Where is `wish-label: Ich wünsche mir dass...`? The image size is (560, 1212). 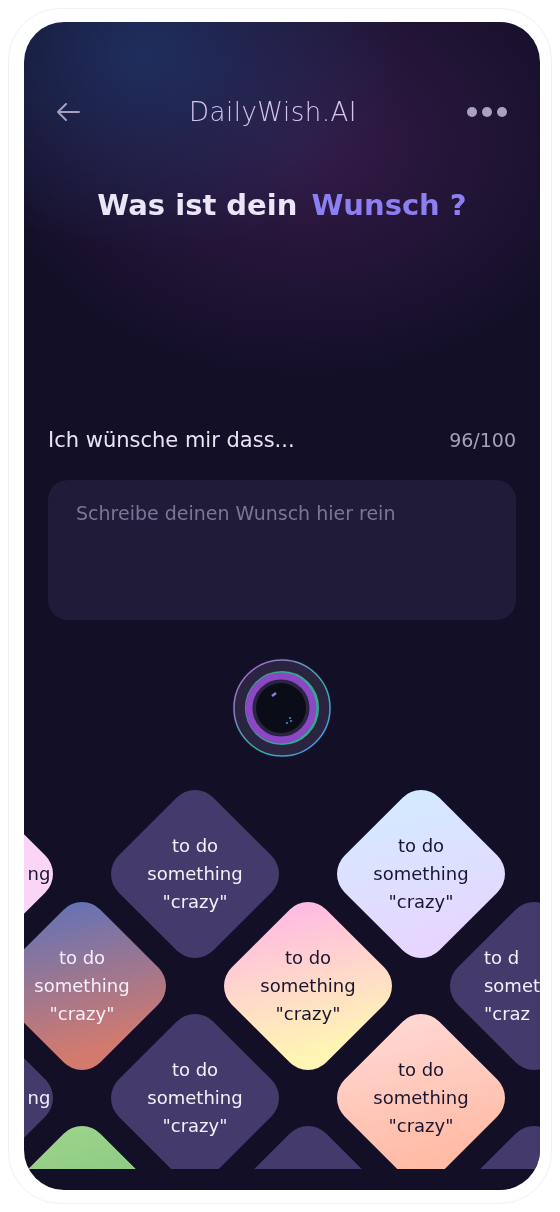 wish-label: Ich wünsche mir dass... is located at coordinates (171, 440).